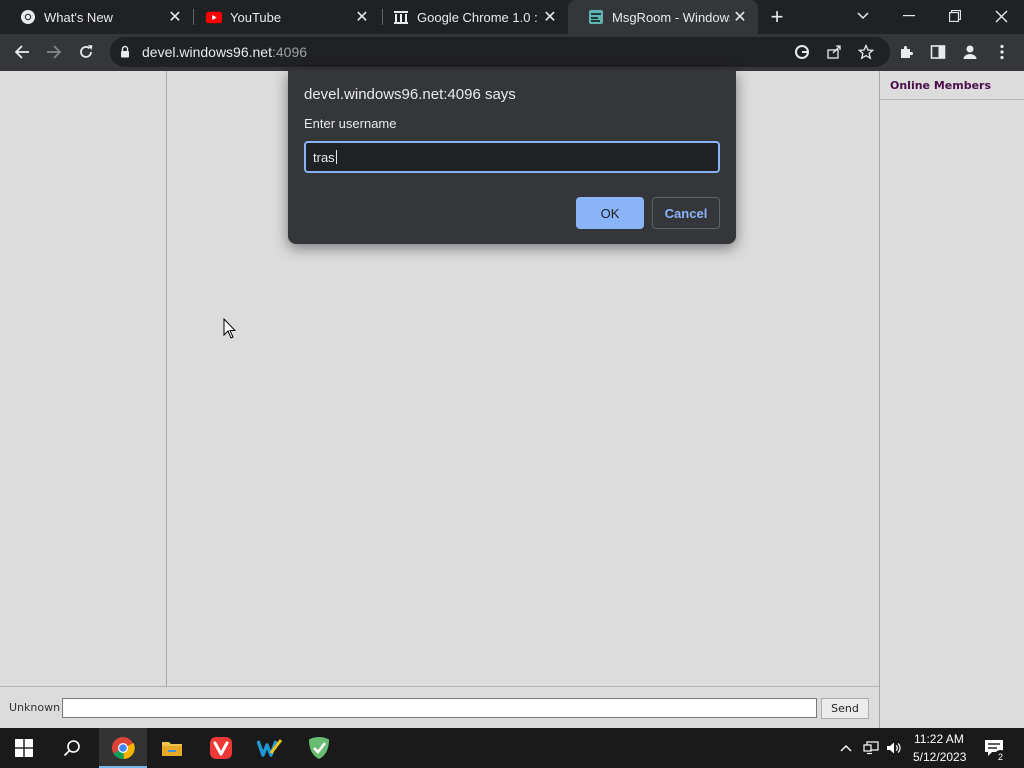  Describe the element at coordinates (207, 52) in the screenshot. I see `url-host: devel.windows96.net` at that location.